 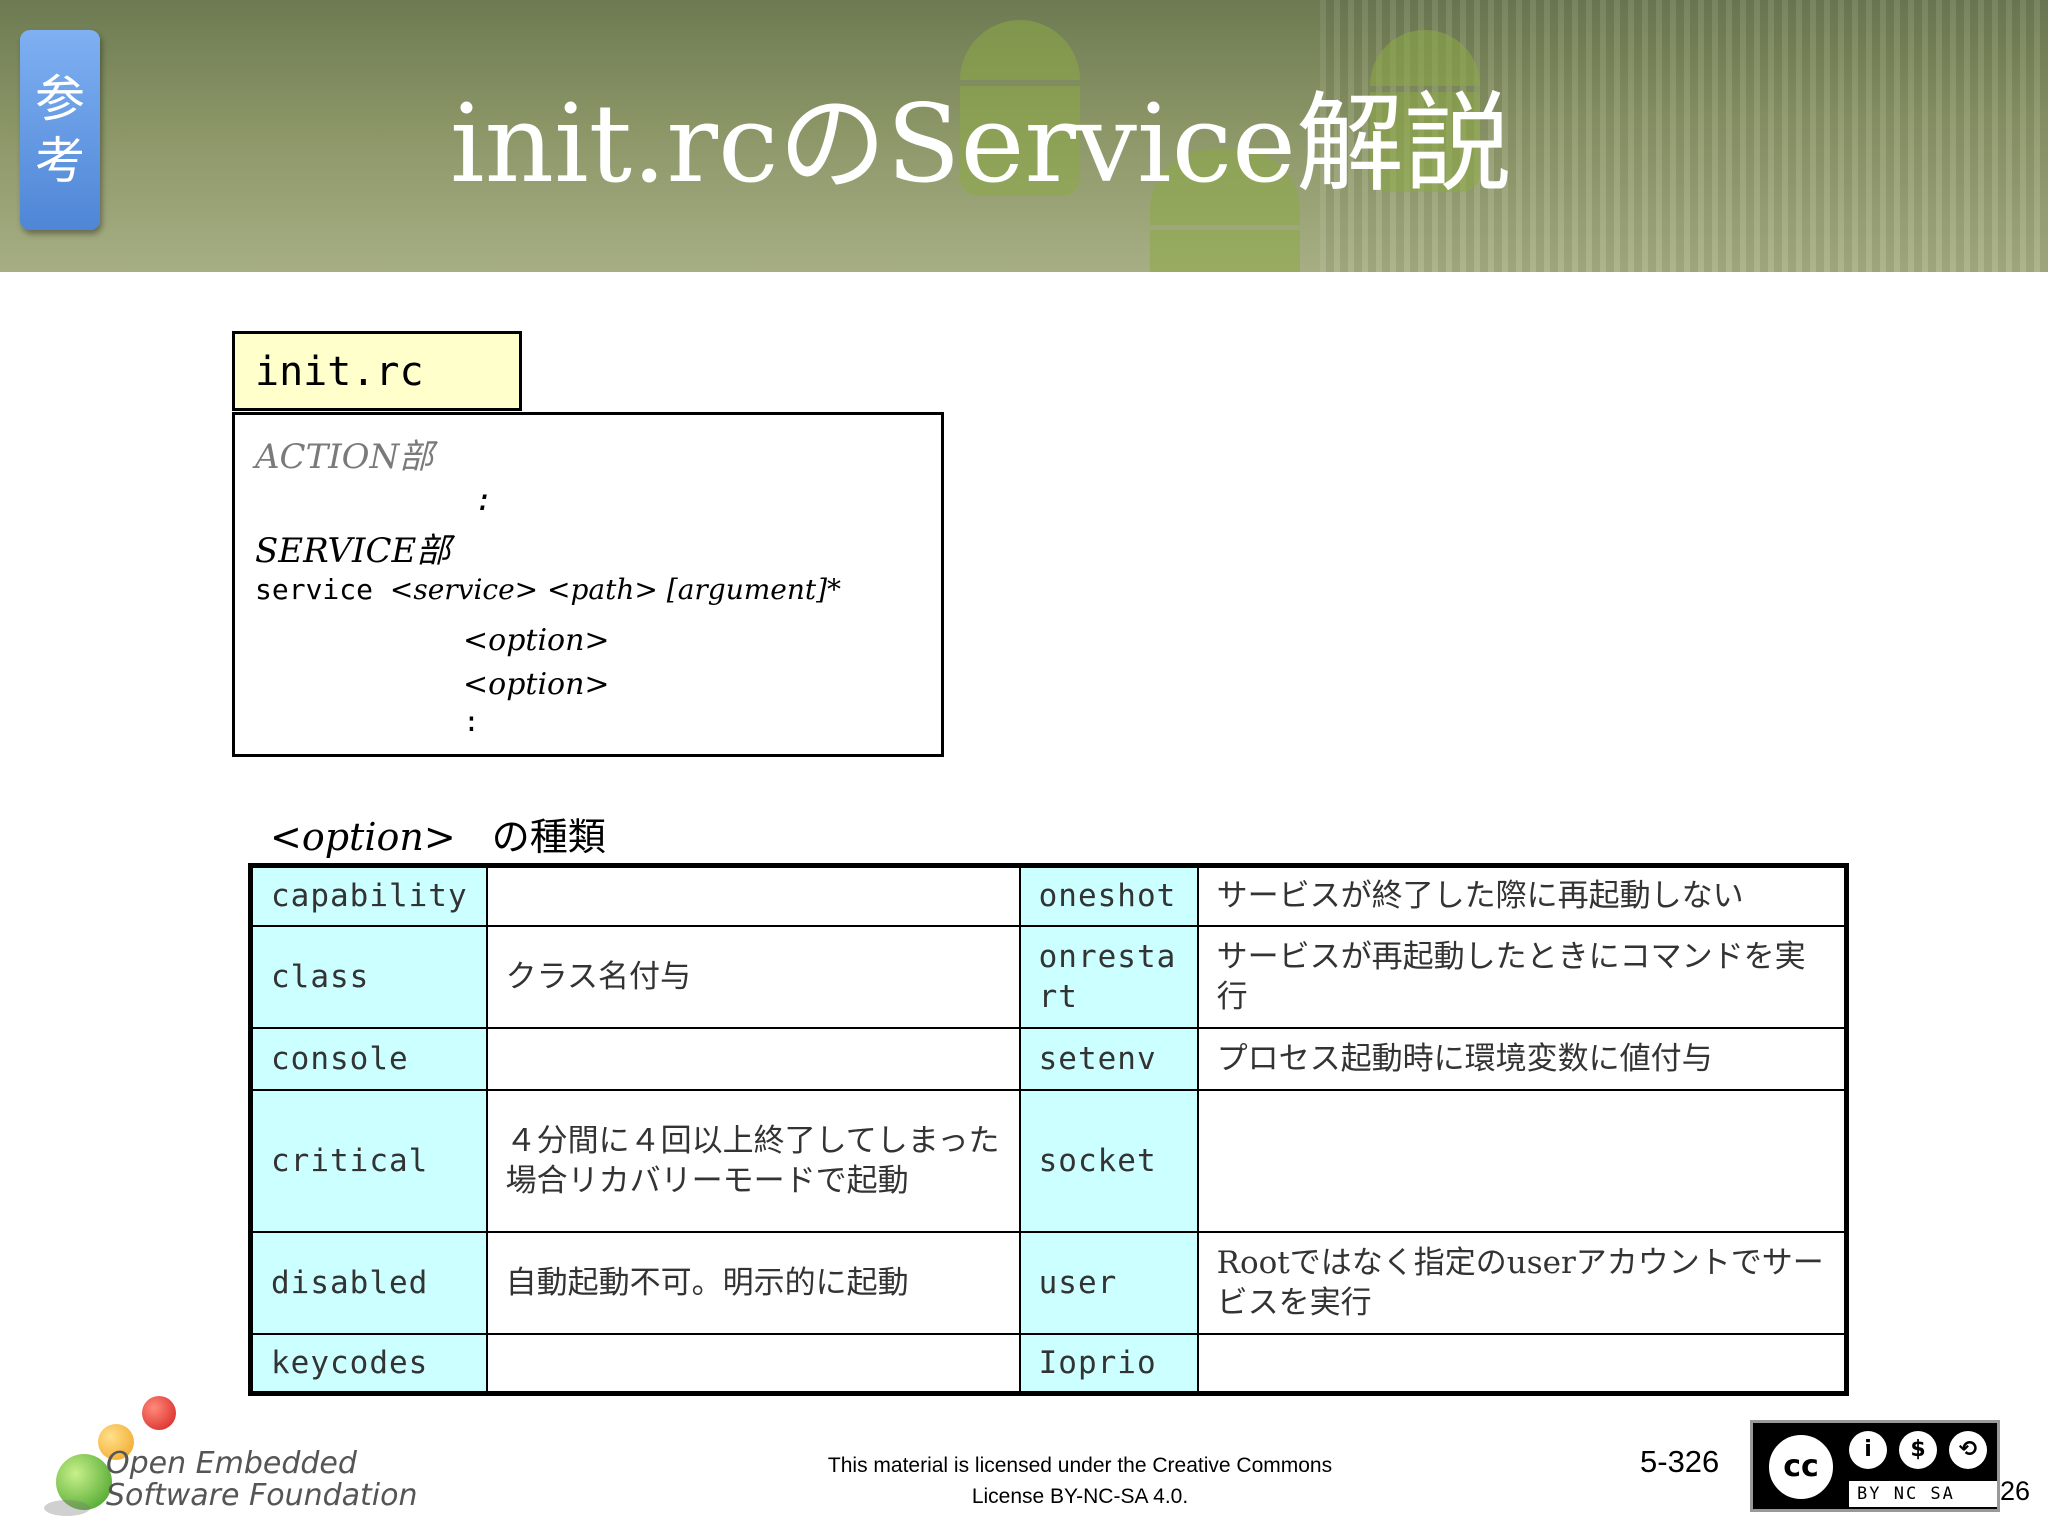 What do you see at coordinates (615, 589) in the screenshot?
I see `service-arguments: <service> <path> [argument]*` at bounding box center [615, 589].